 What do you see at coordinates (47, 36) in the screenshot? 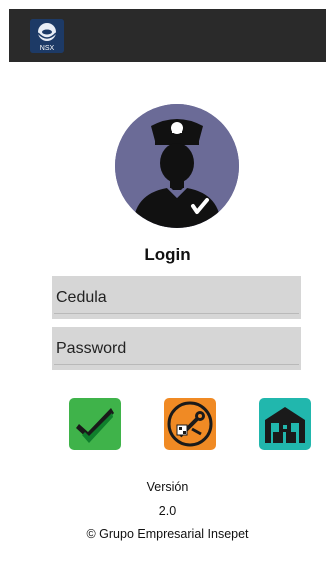
I see `app-logo: NSX` at bounding box center [47, 36].